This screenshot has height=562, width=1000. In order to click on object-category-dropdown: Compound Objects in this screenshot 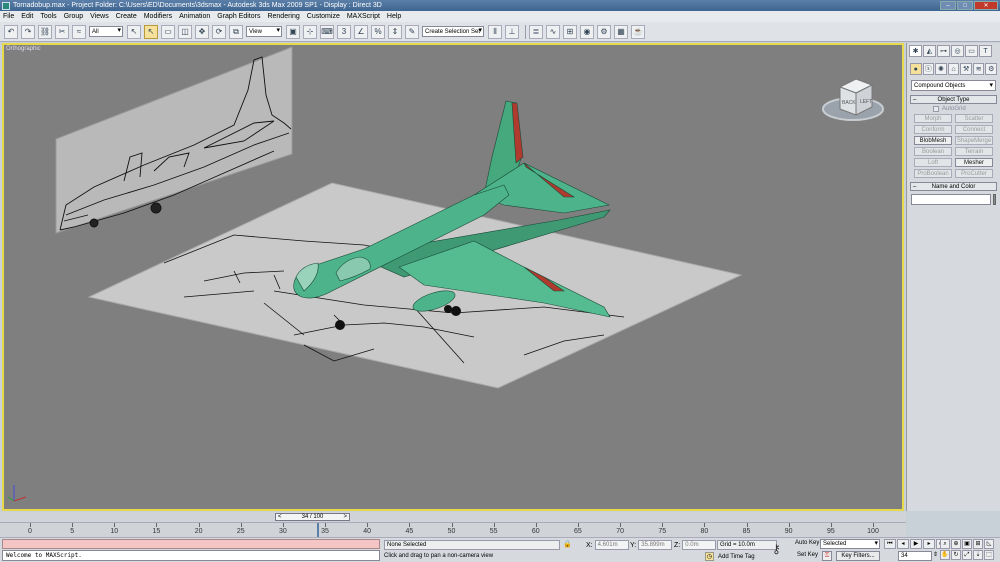, I will do `click(953, 85)`.